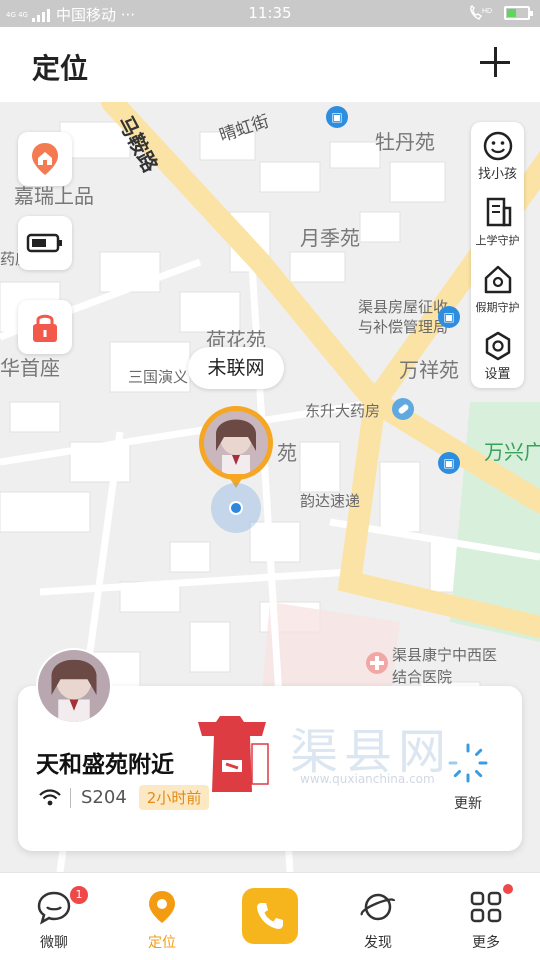 This screenshot has width=540, height=960. I want to click on current-location-dot, so click(236, 508).